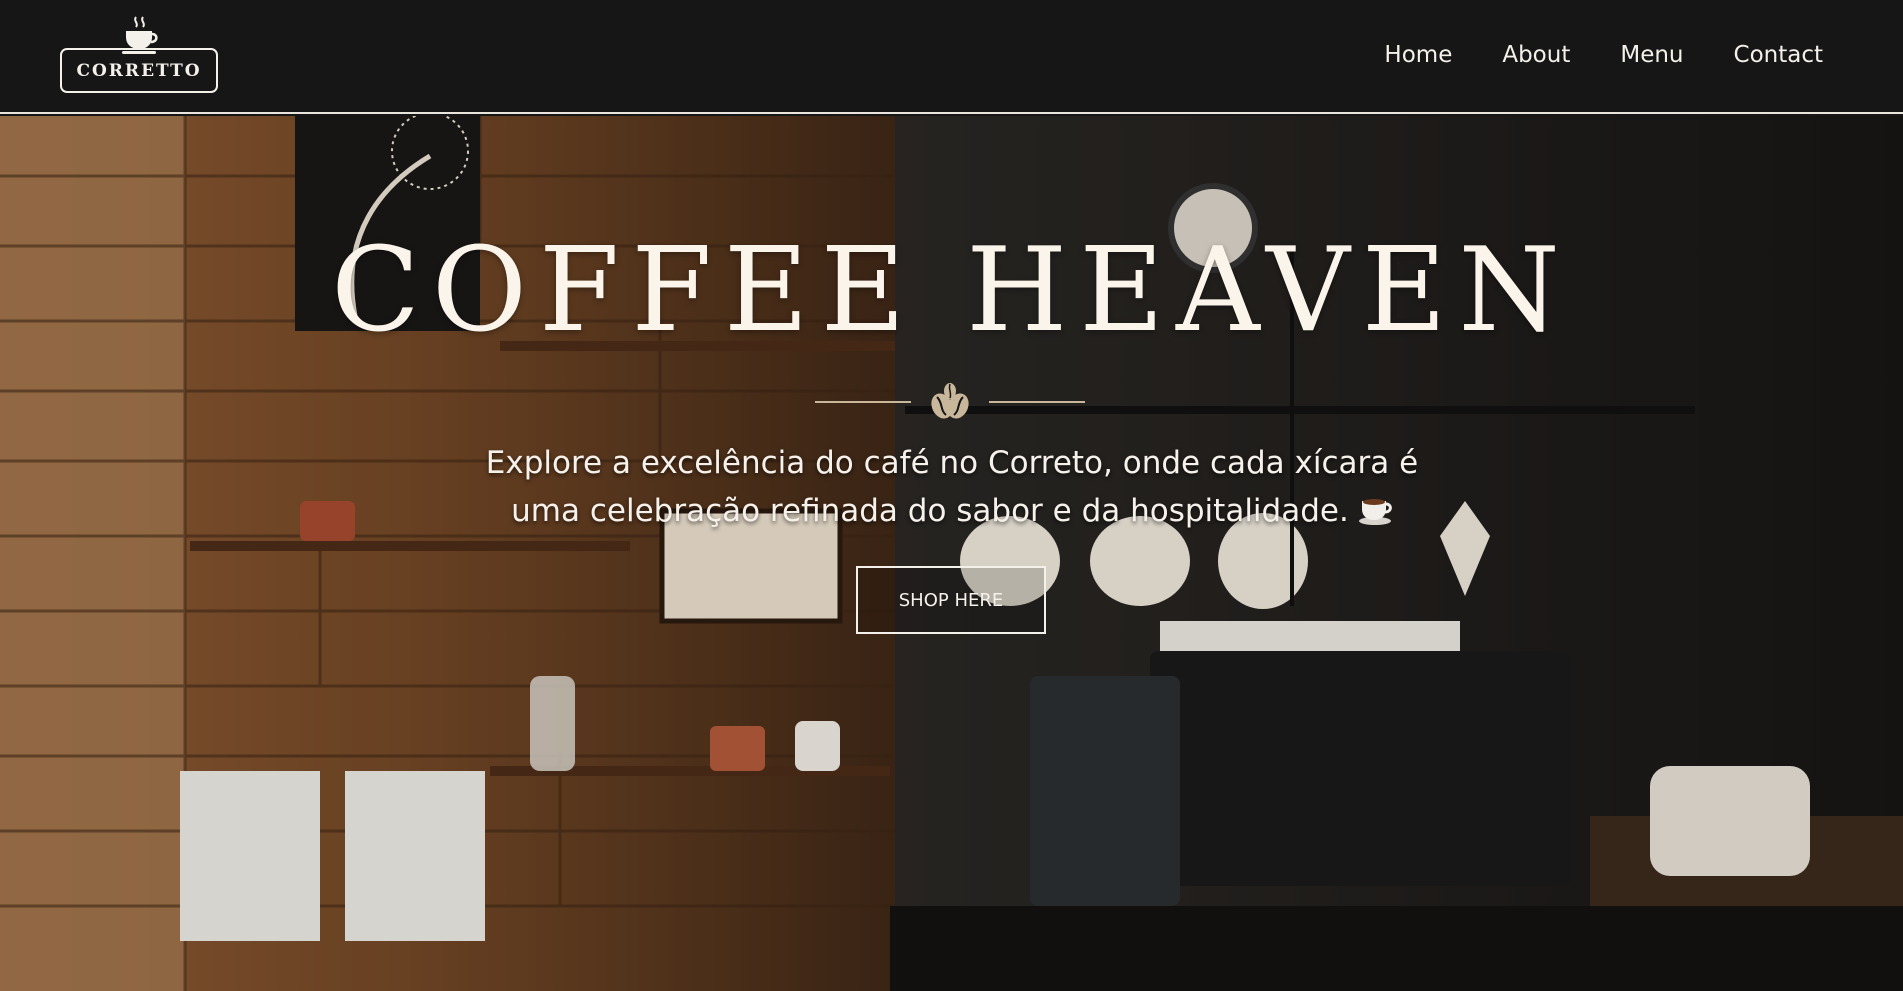 The height and width of the screenshot is (991, 1903). I want to click on divider-line-left, so click(863, 402).